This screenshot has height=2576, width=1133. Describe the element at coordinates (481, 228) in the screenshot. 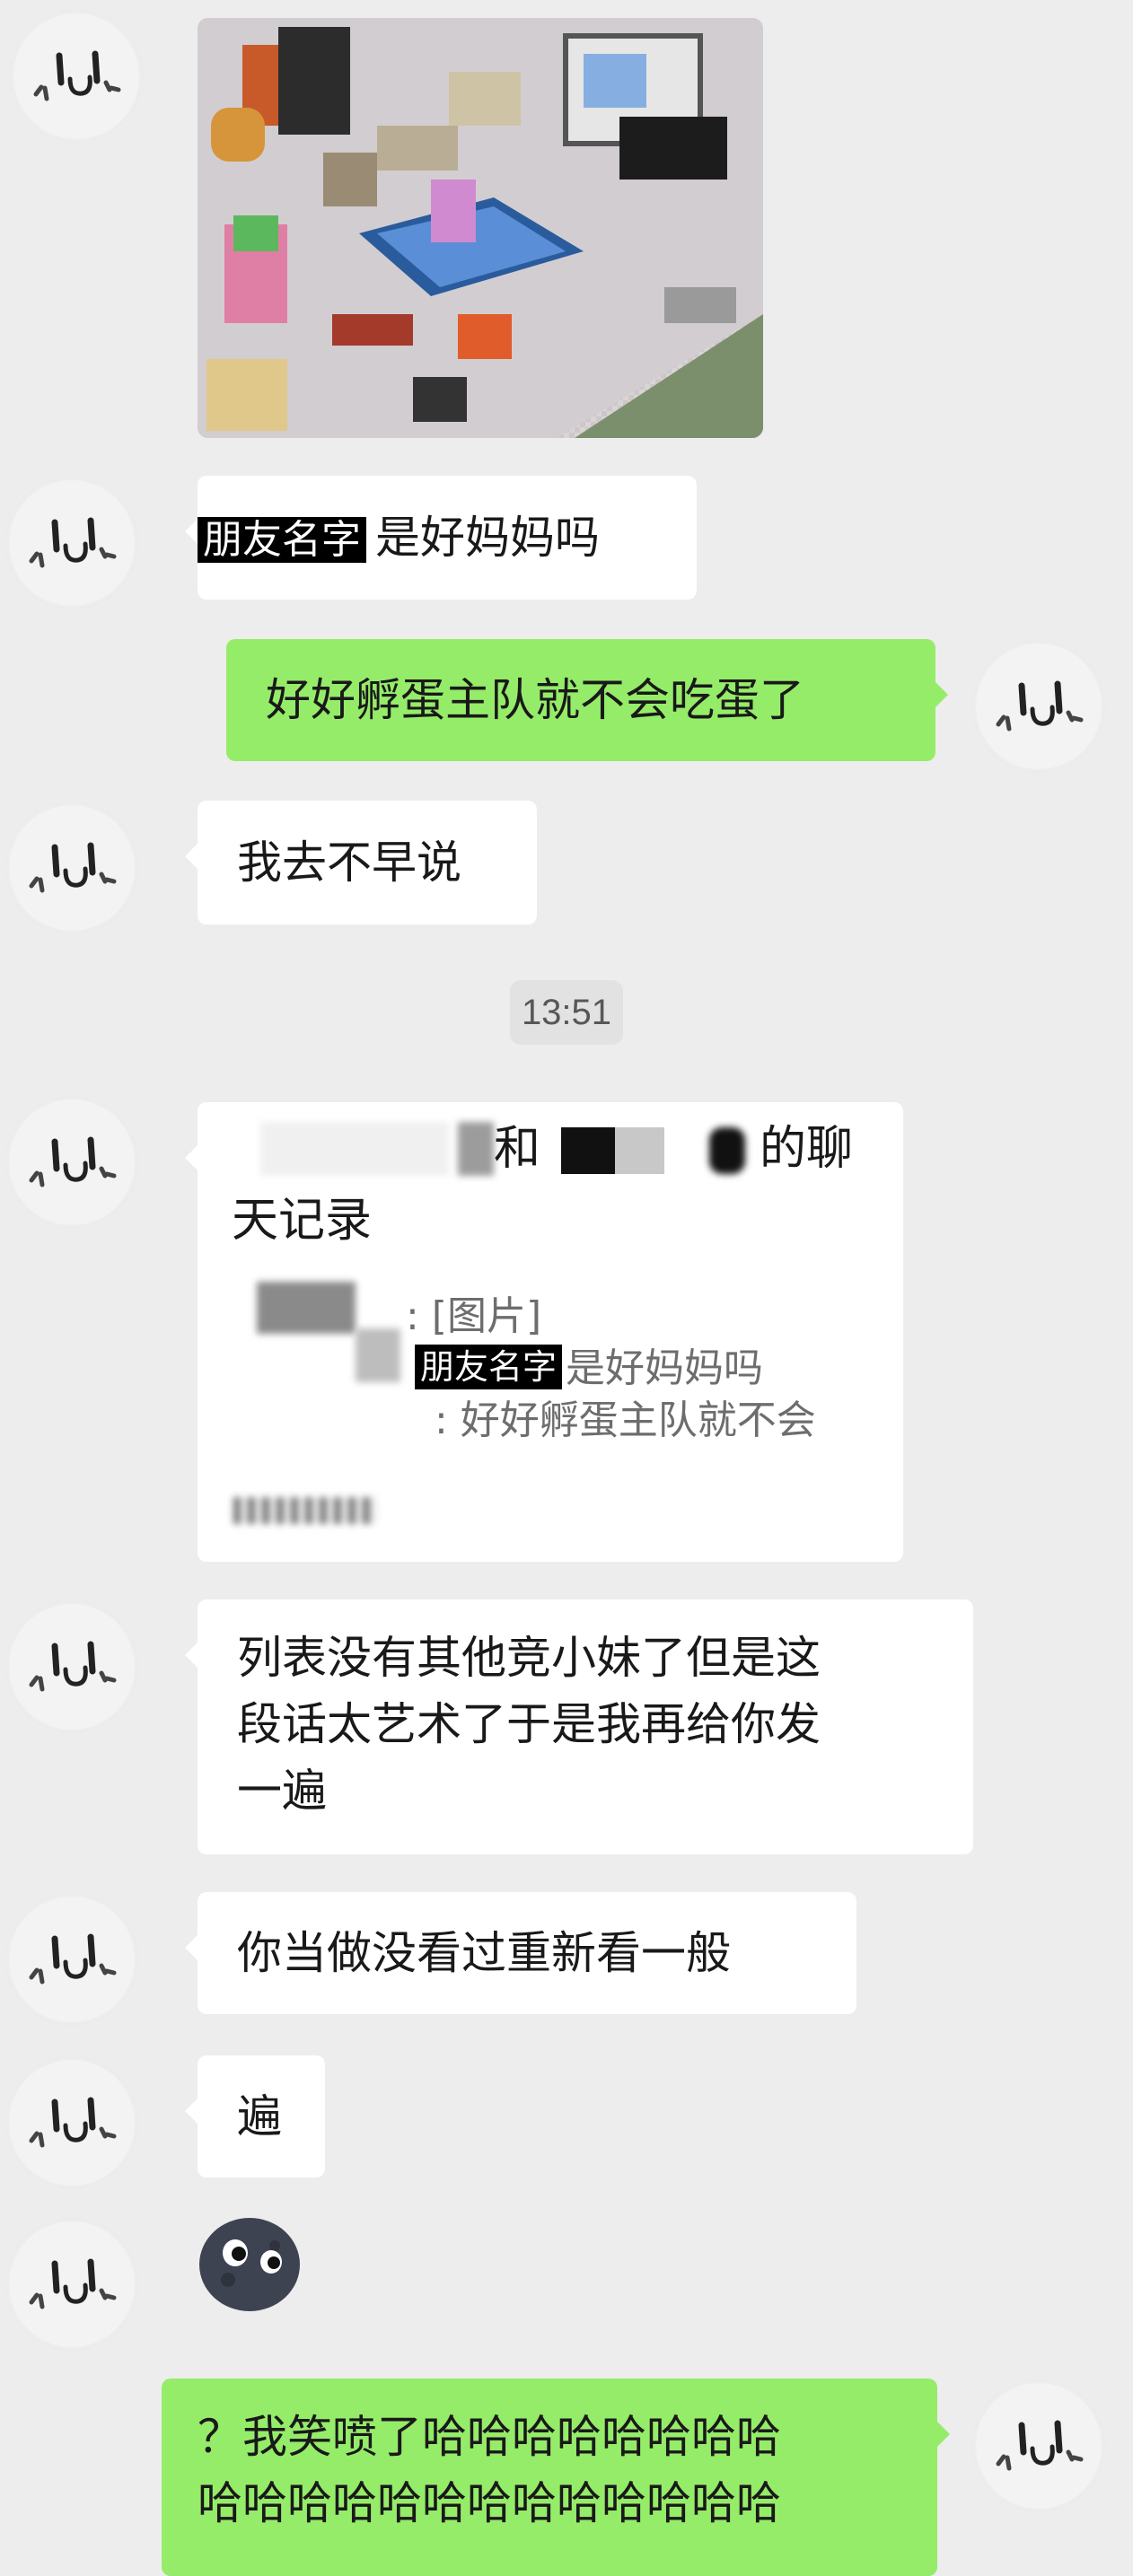

I see `shared-image` at that location.